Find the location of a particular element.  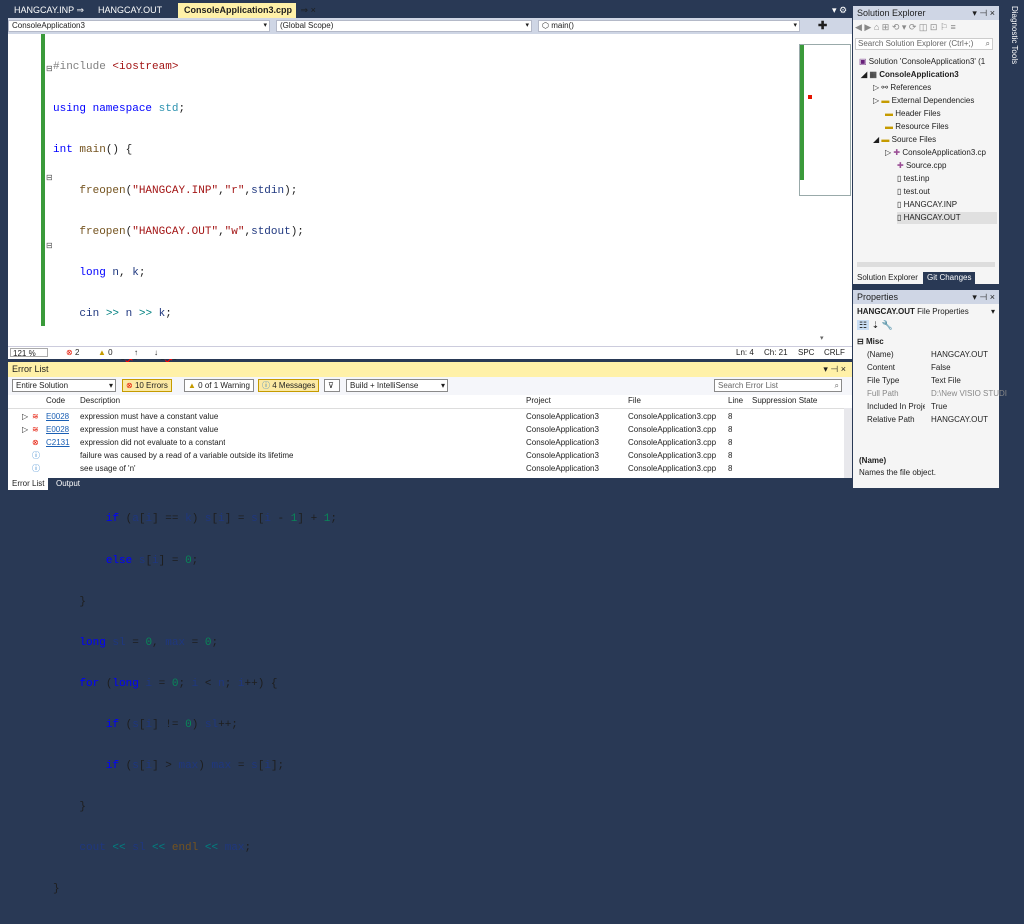

code-line: } is located at coordinates (70, 807).